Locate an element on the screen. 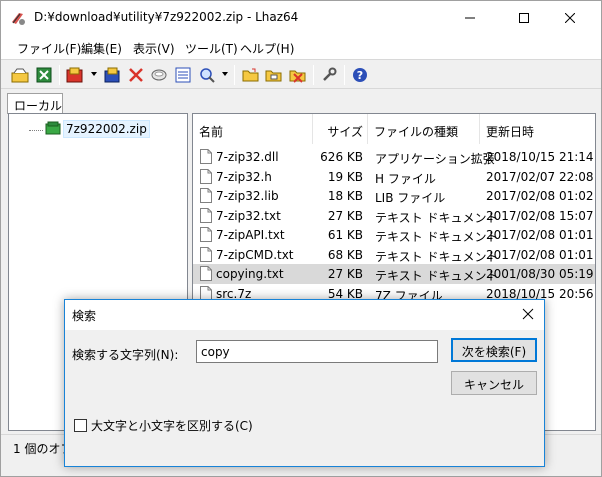  help-button: ? is located at coordinates (360, 75).